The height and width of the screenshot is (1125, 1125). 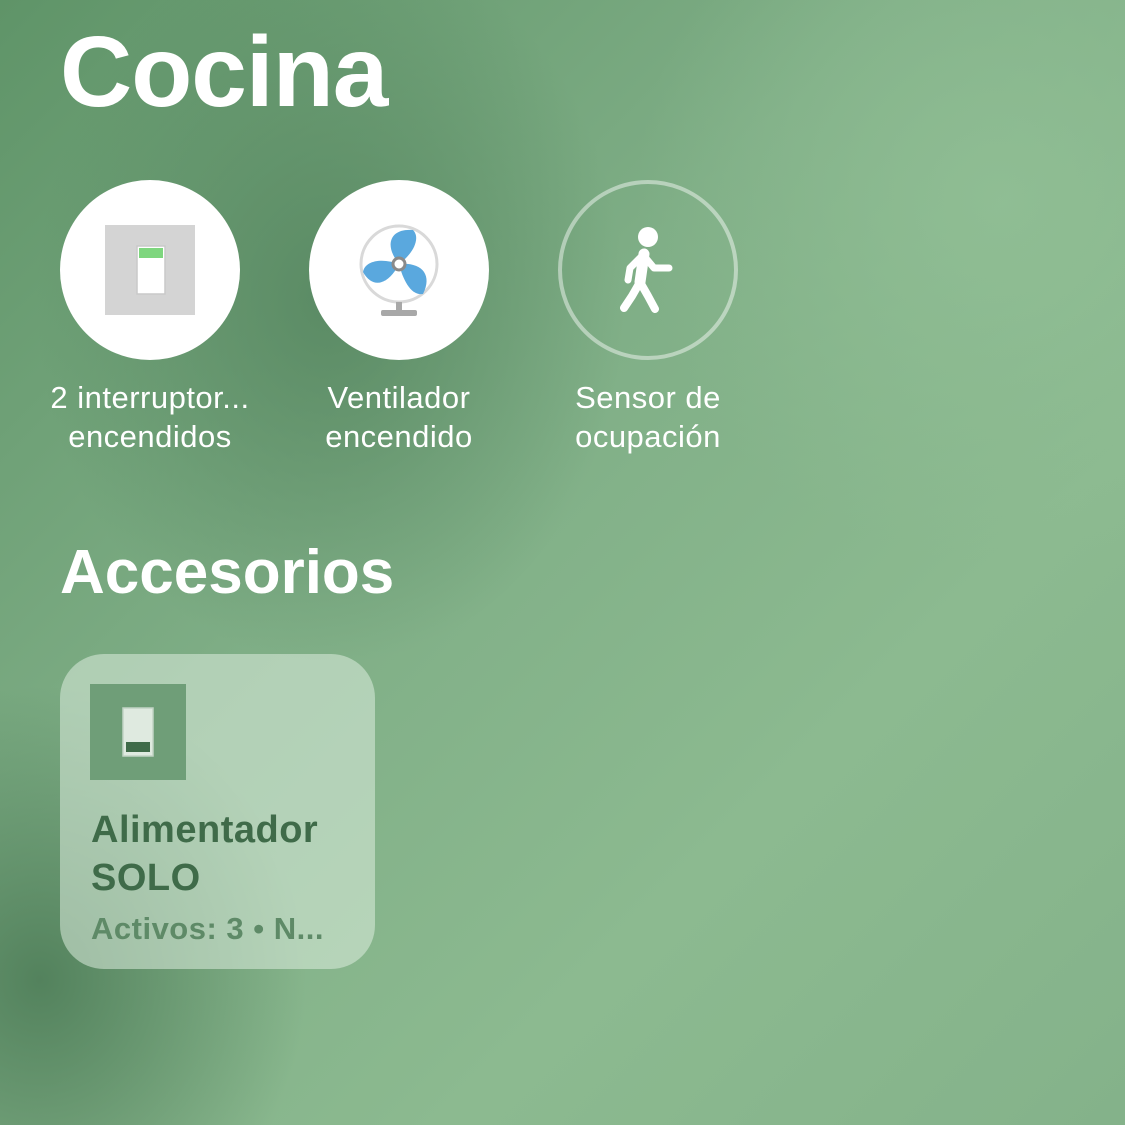 What do you see at coordinates (150, 417) in the screenshot?
I see `status-switches-label: 2 interruptor... encendidos` at bounding box center [150, 417].